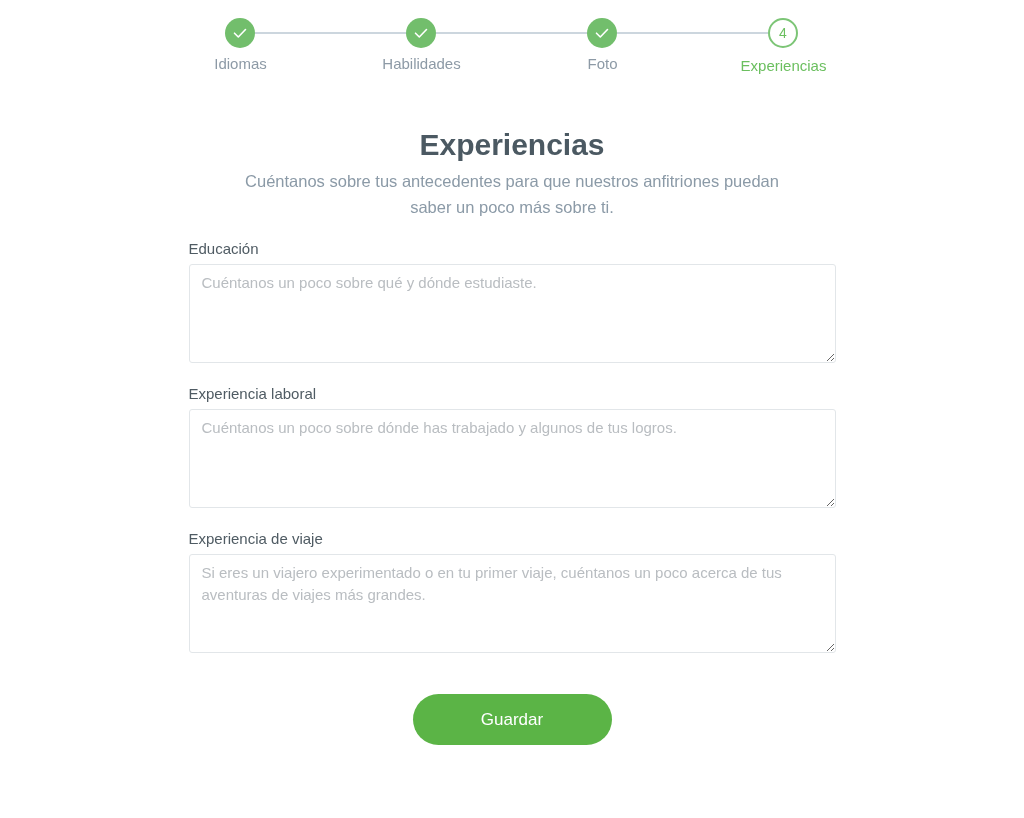 This screenshot has width=1024, height=818. Describe the element at coordinates (512, 313) in the screenshot. I see `text-area: Cuéntanos un poco sobre qué y dónde estudiaste.` at that location.